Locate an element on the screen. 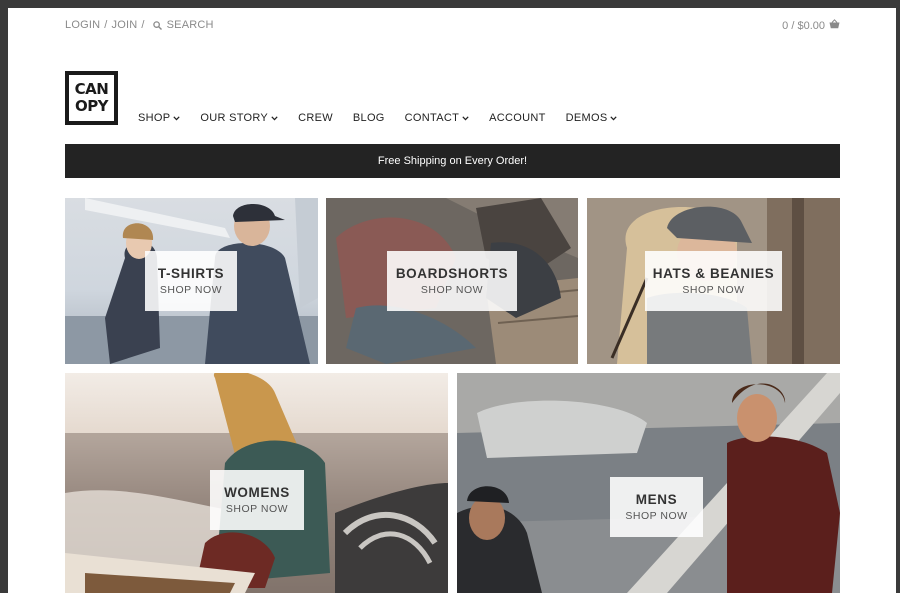  tile-label: T-SHIRTS SHOP NOW is located at coordinates (191, 281).